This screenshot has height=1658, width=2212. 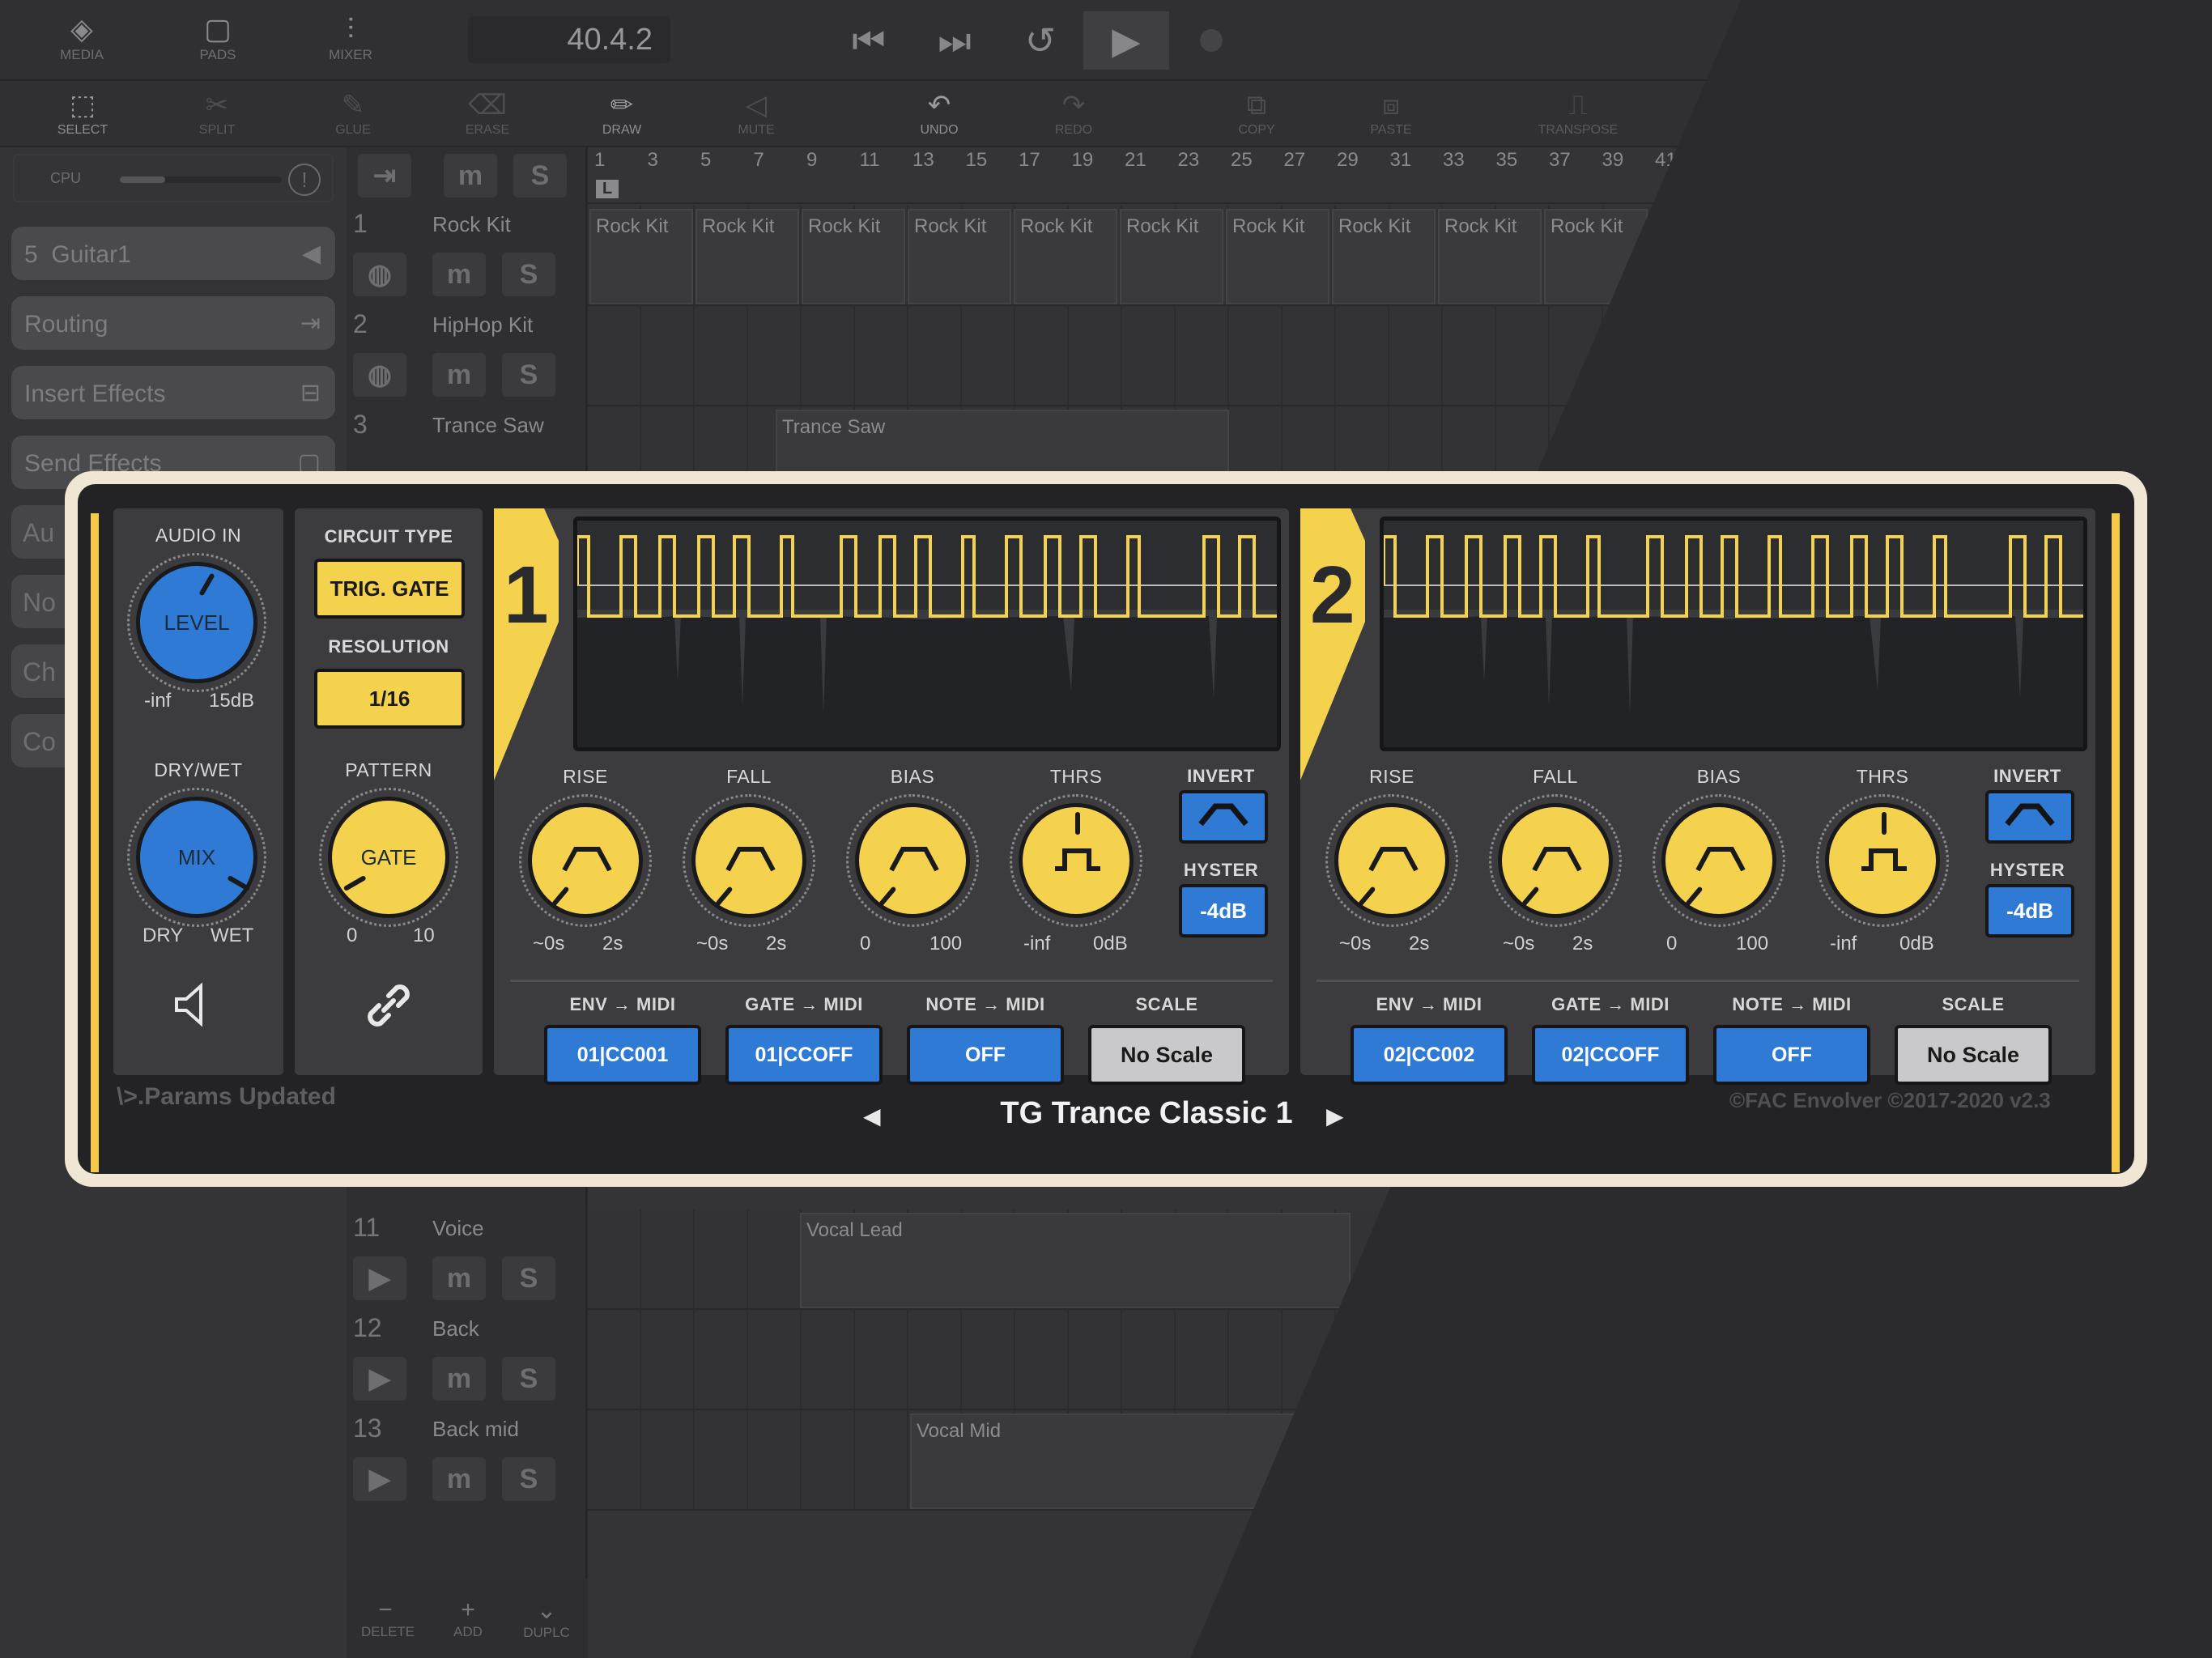 I want to click on transpose-button: ⎍ TRANSPOSE, so click(x=1578, y=115).